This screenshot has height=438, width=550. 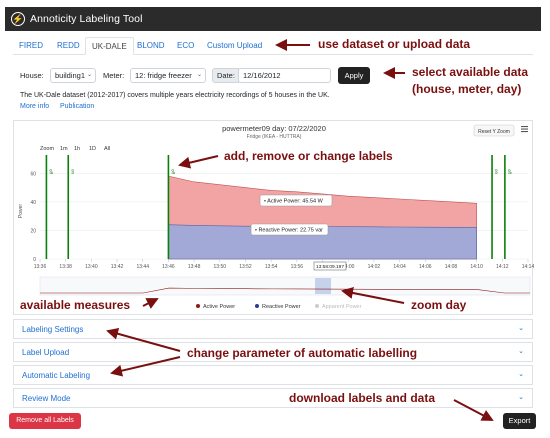 I want to click on y-tick-label: 20, so click(x=33, y=231).